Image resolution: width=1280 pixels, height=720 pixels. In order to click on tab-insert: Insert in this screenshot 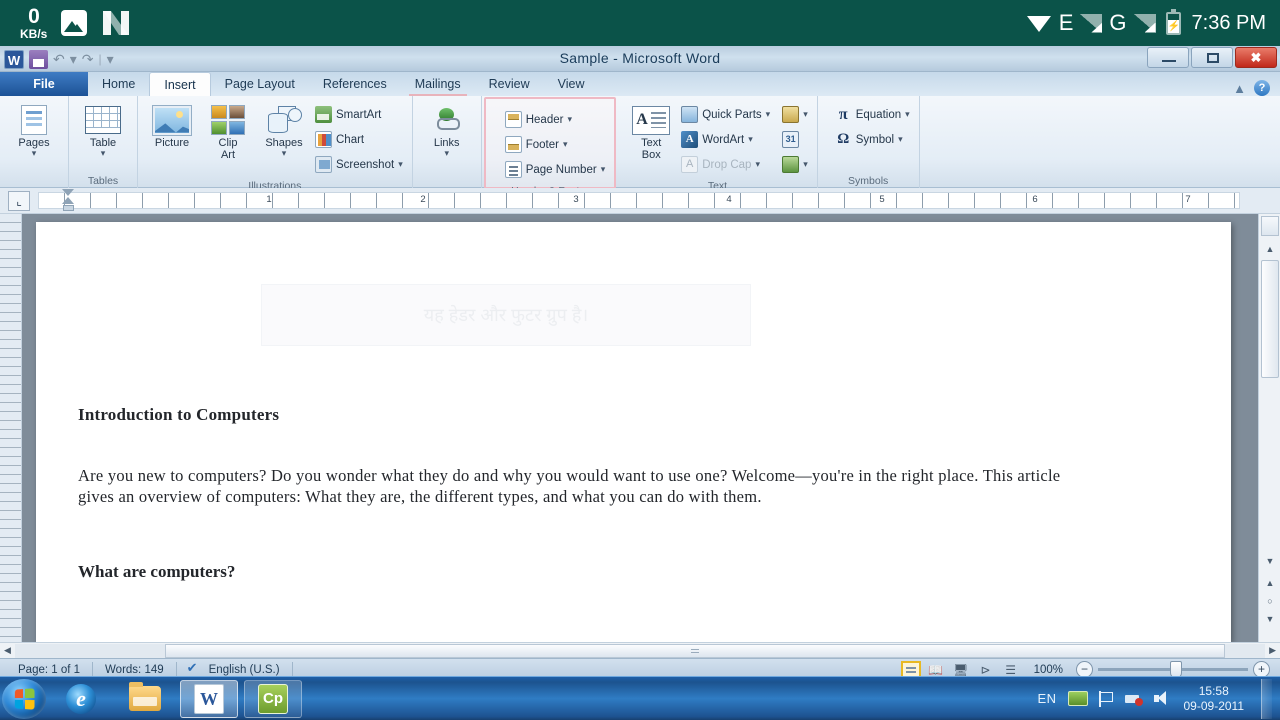, I will do `click(180, 84)`.